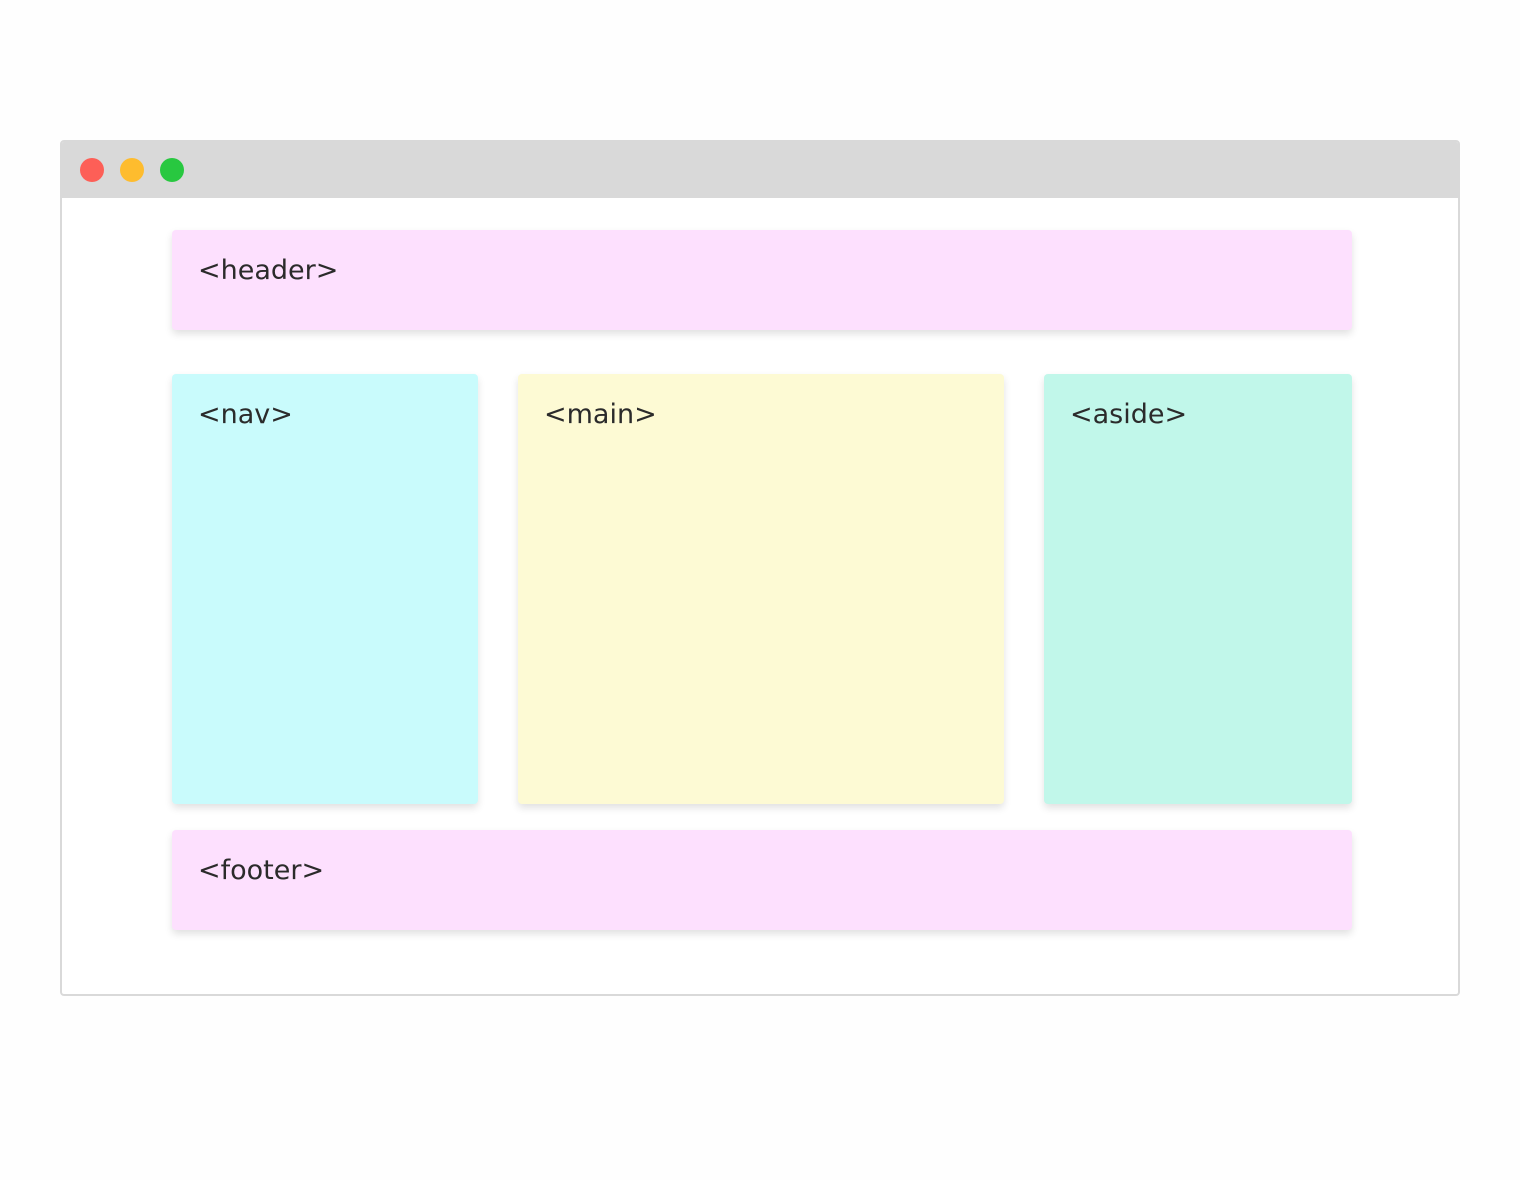 The image size is (1520, 1180). What do you see at coordinates (762, 280) in the screenshot?
I see `header-block: <header>` at bounding box center [762, 280].